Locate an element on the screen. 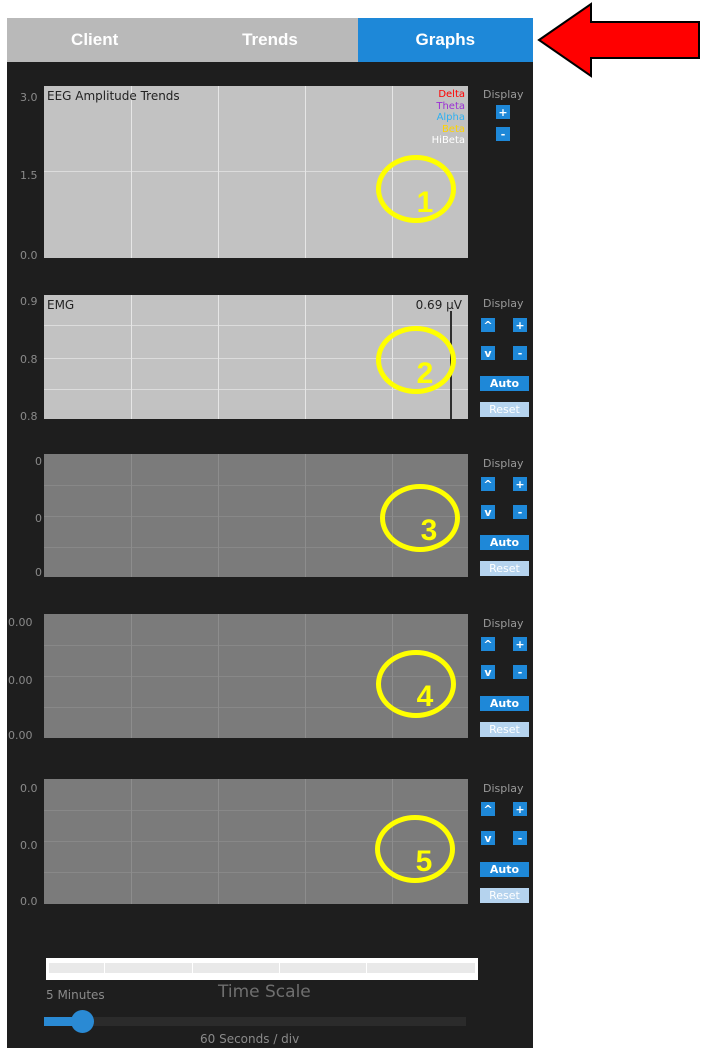 Image resolution: width=701 pixels, height=1048 pixels. graph2-scroll-down-button: v is located at coordinates (488, 353).